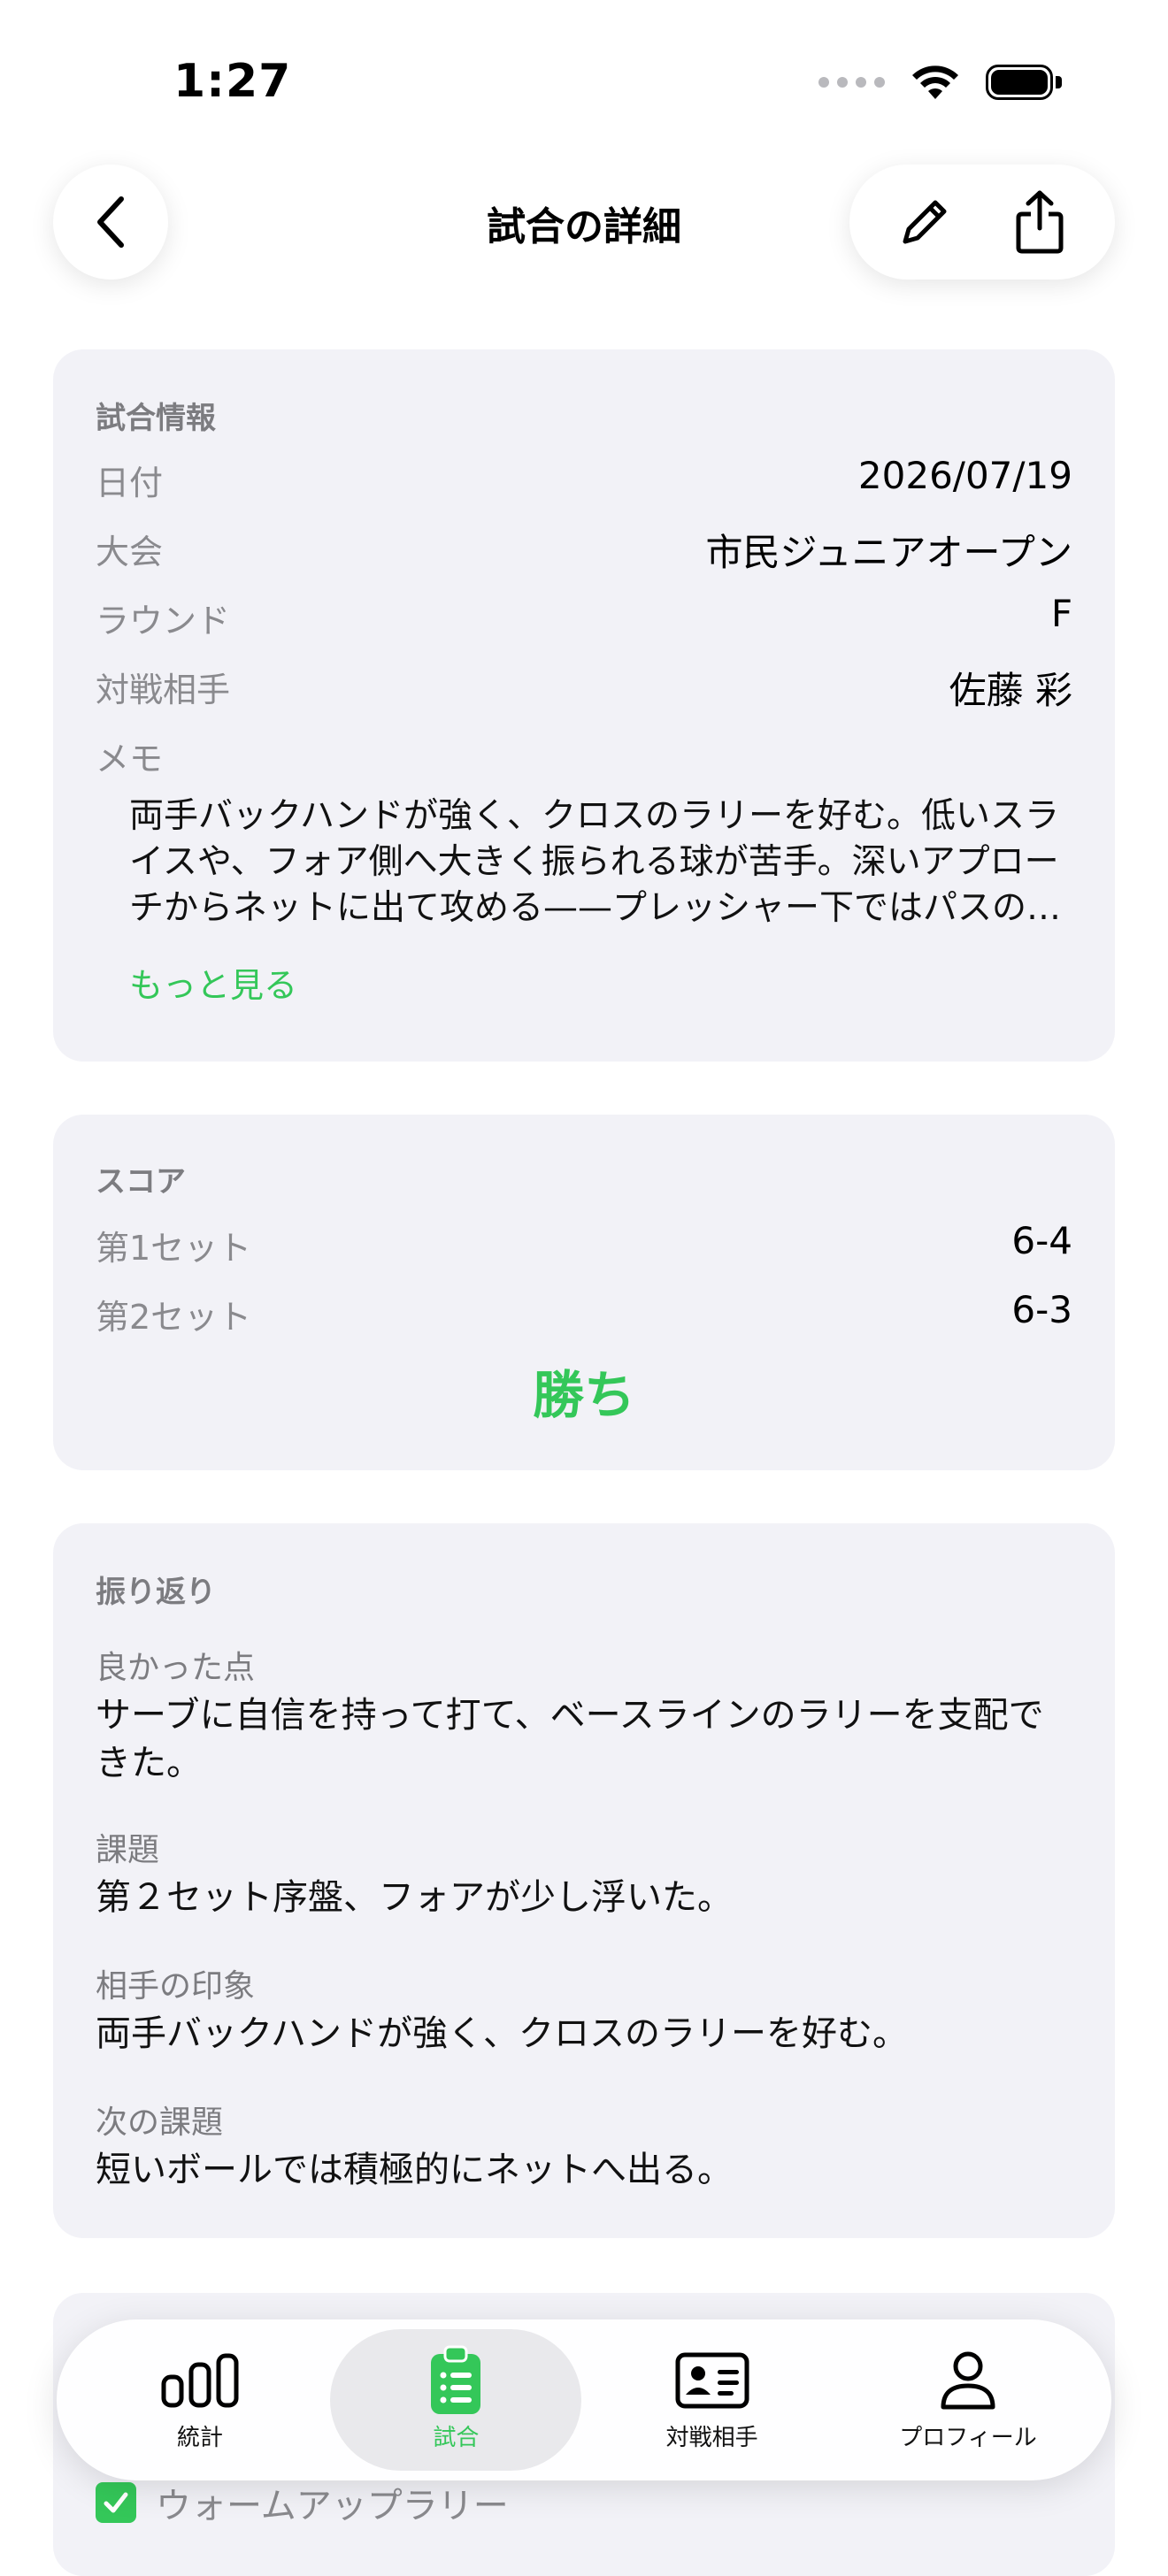 This screenshot has height=2576, width=1168. Describe the element at coordinates (968, 2380) in the screenshot. I see `person-icon` at that location.